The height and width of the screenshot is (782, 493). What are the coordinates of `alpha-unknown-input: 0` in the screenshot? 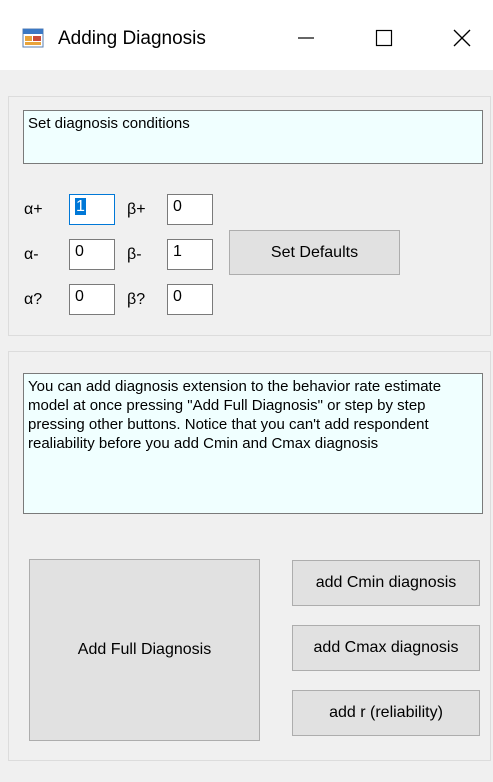 It's located at (92, 299).